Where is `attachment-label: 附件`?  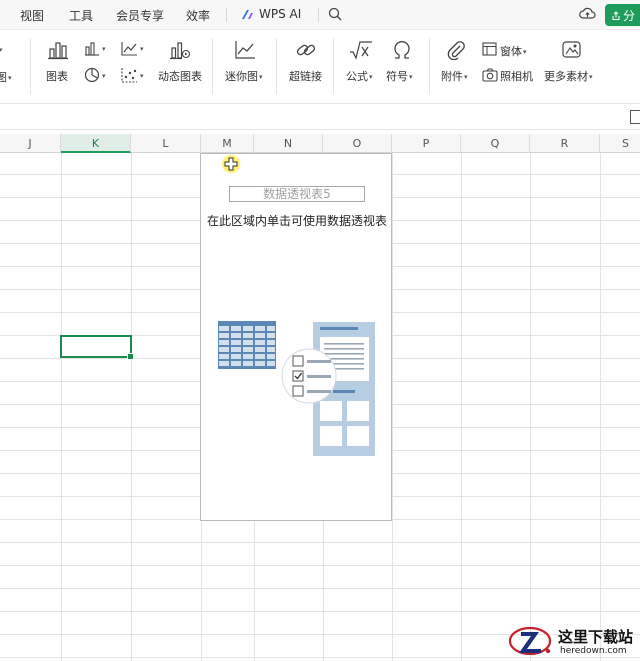
attachment-label: 附件 is located at coordinates (452, 76).